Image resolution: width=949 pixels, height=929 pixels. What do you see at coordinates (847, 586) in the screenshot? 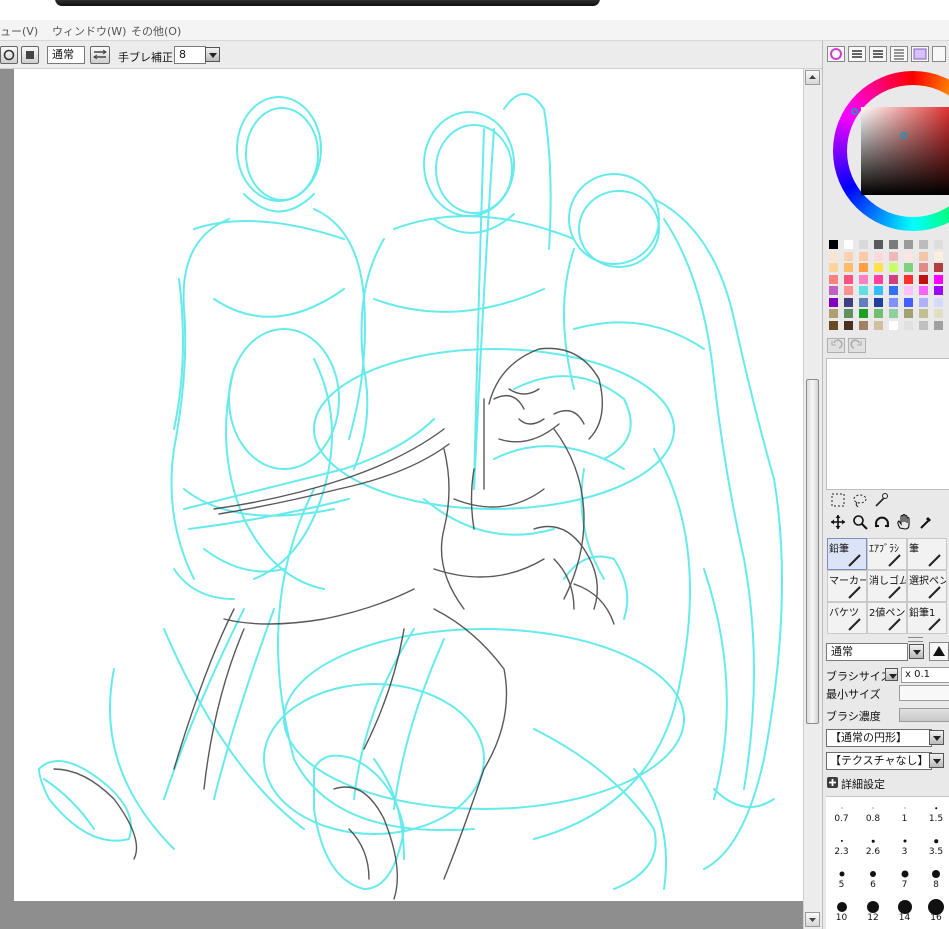
I see `brush-slot: マーカー` at bounding box center [847, 586].